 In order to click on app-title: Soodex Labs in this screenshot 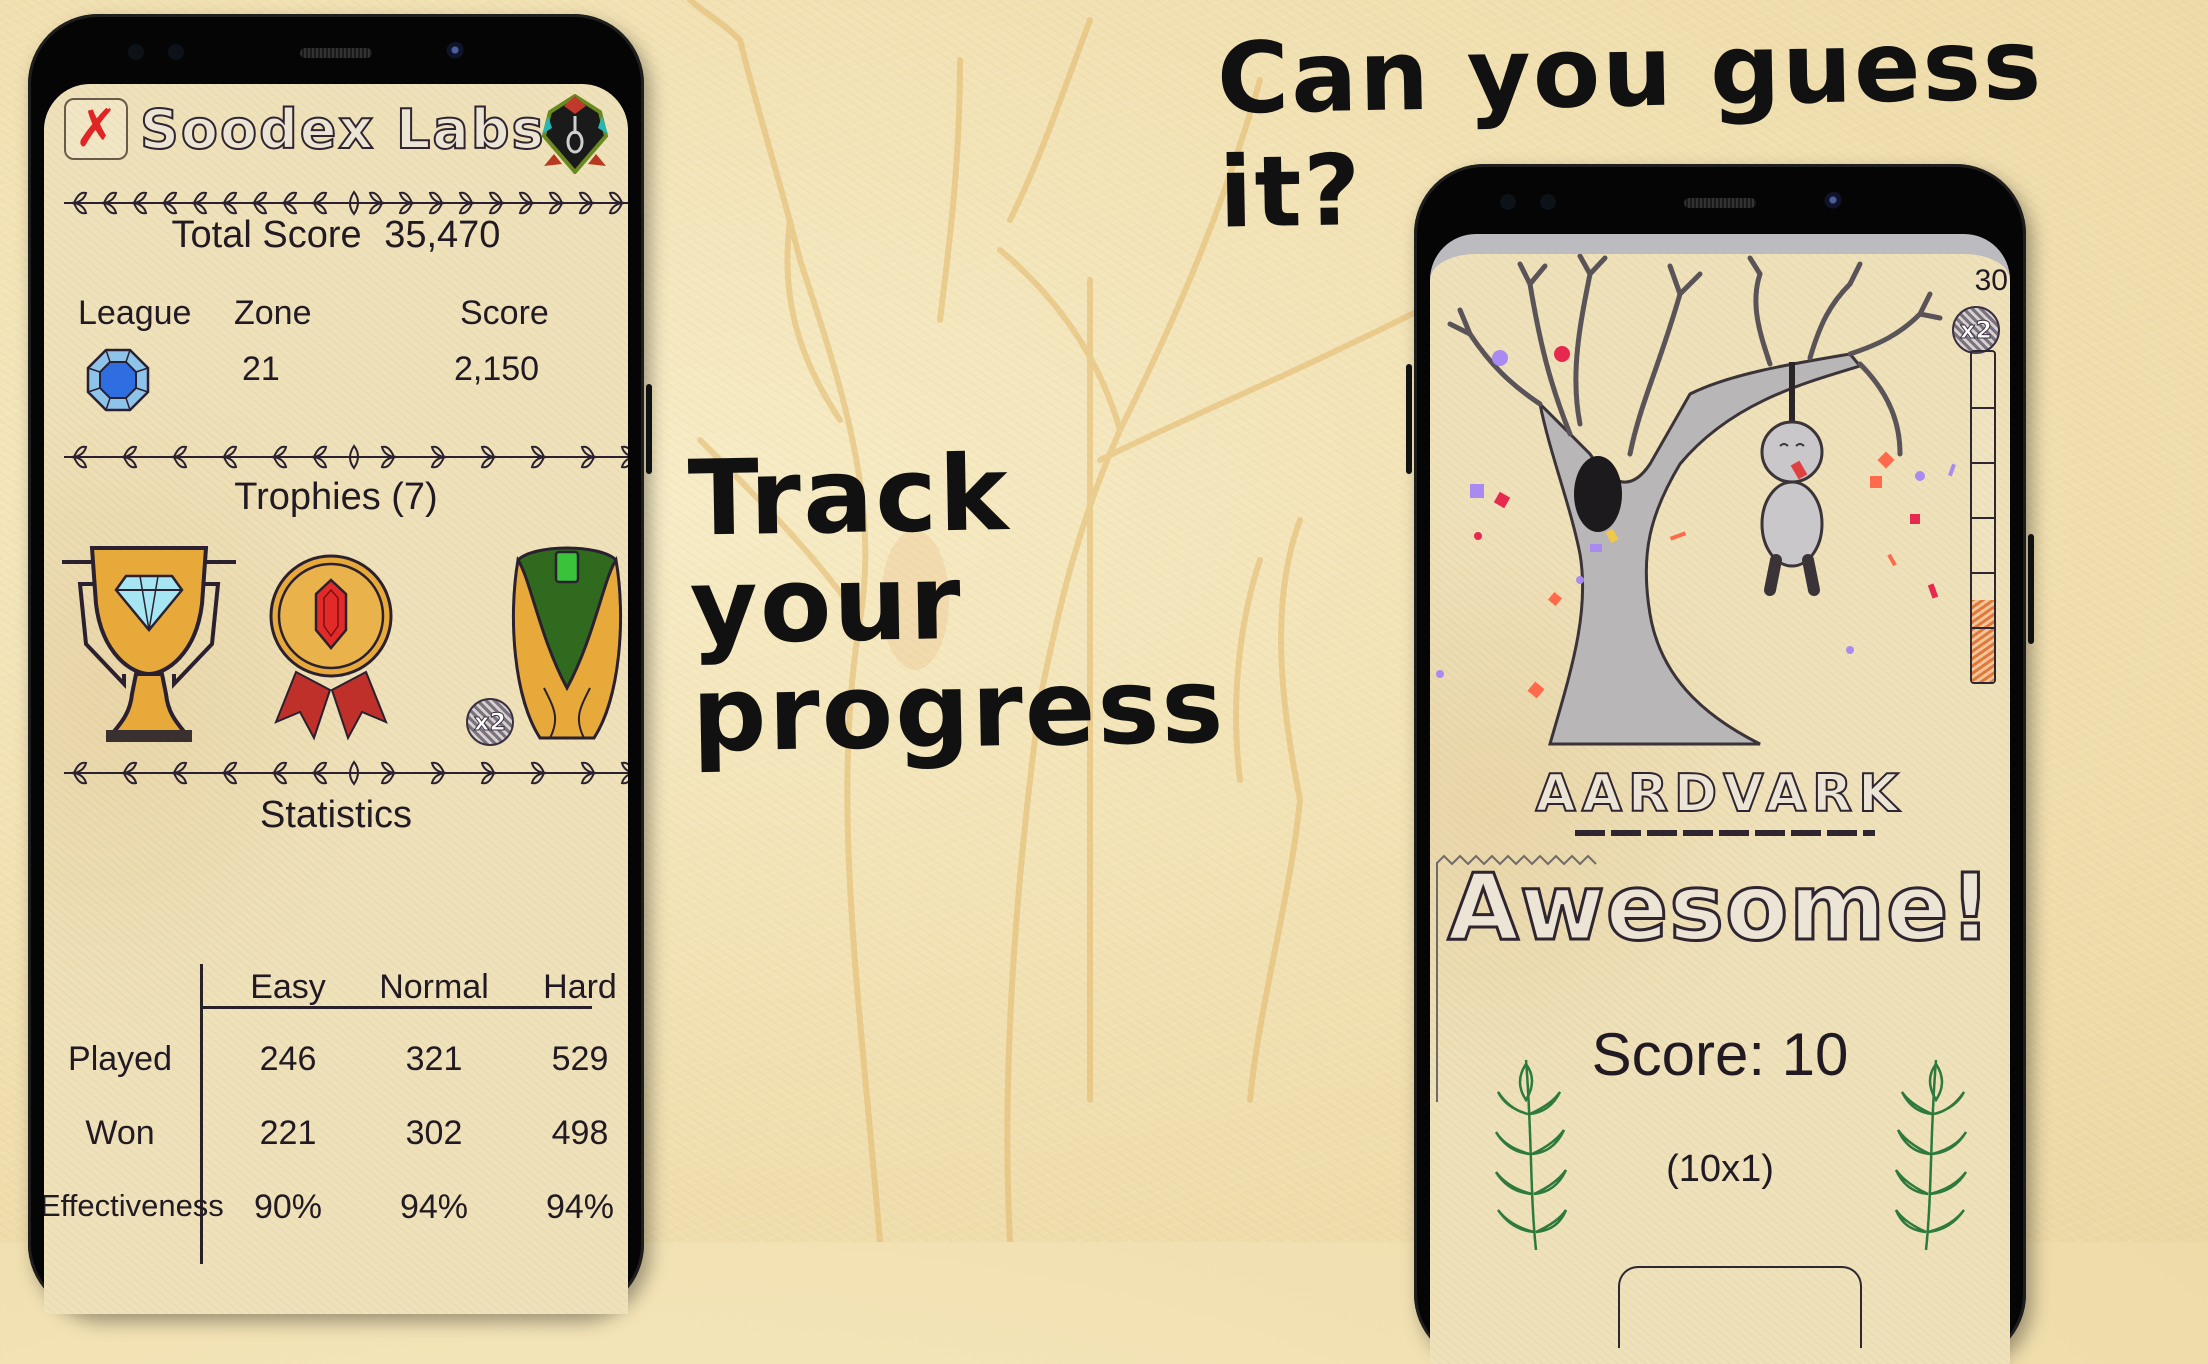, I will do `click(342, 129)`.